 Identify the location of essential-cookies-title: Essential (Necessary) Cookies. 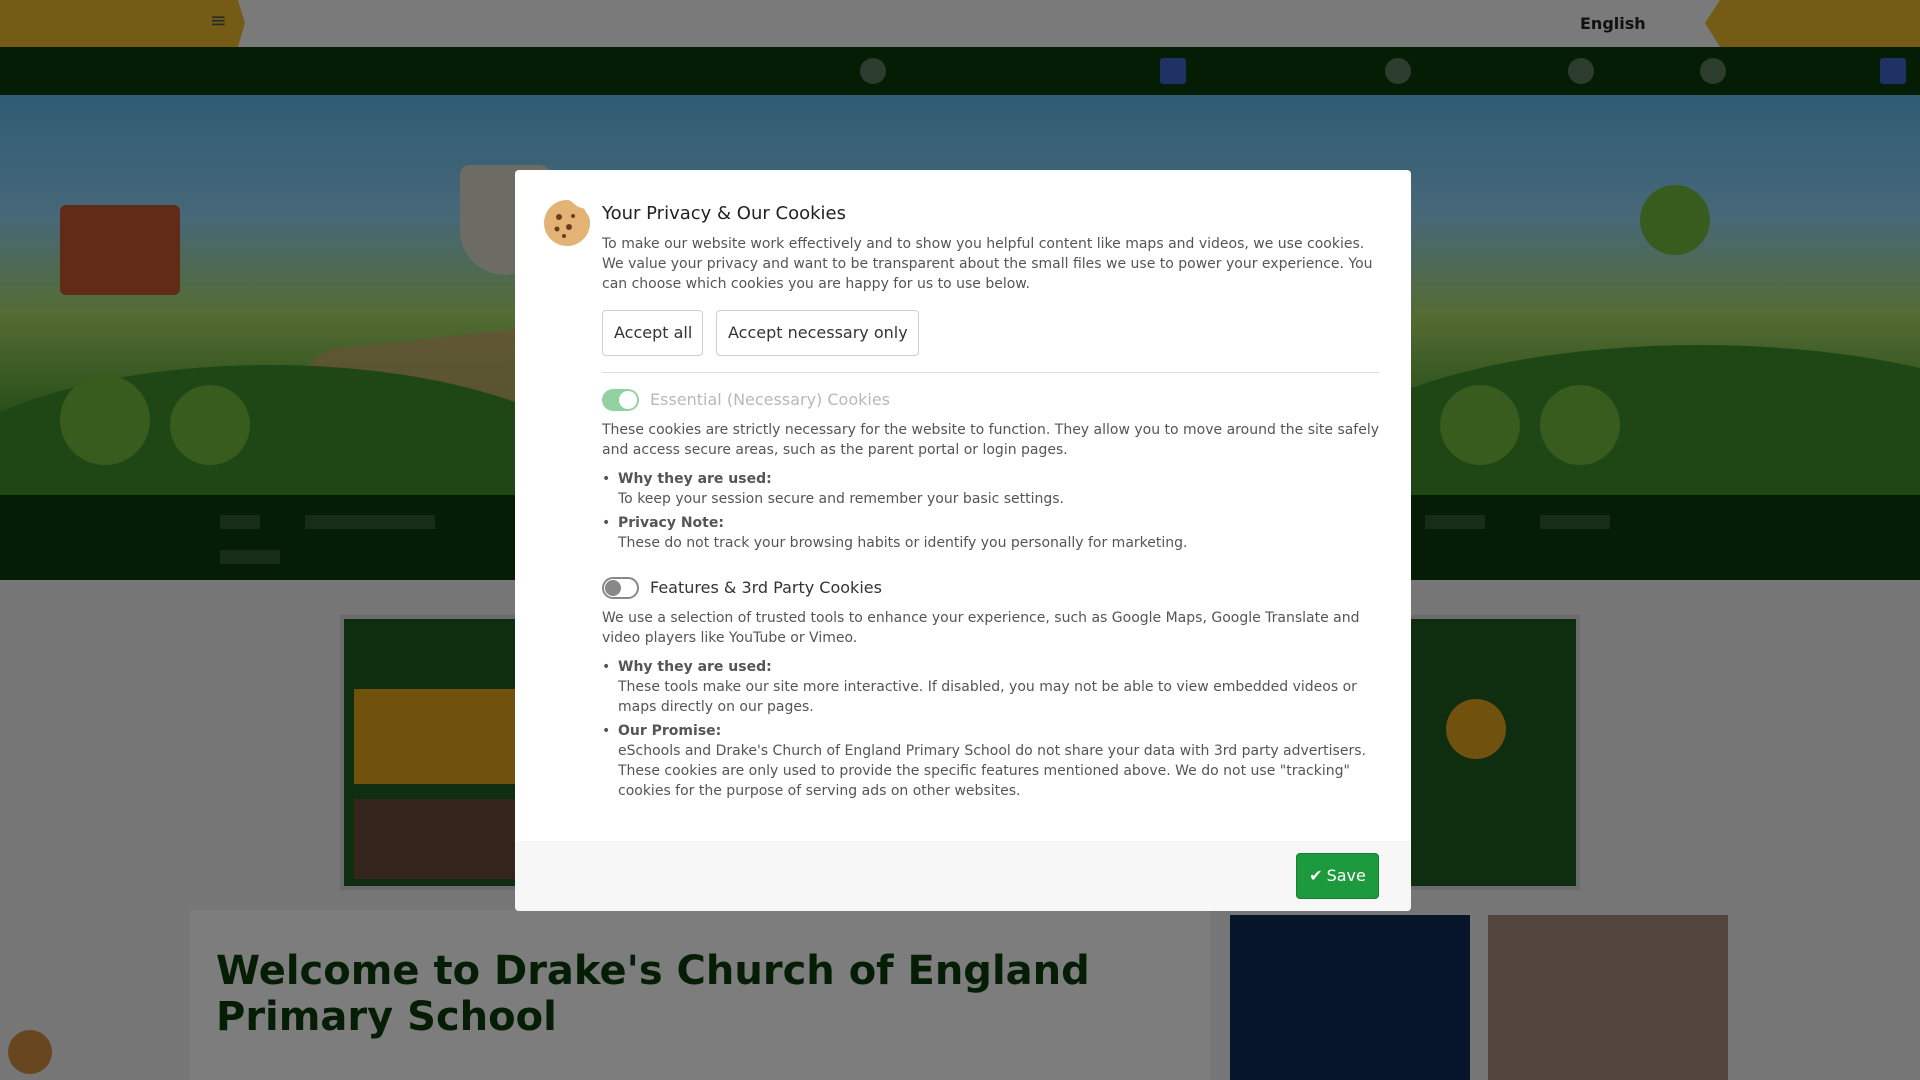
(770, 399).